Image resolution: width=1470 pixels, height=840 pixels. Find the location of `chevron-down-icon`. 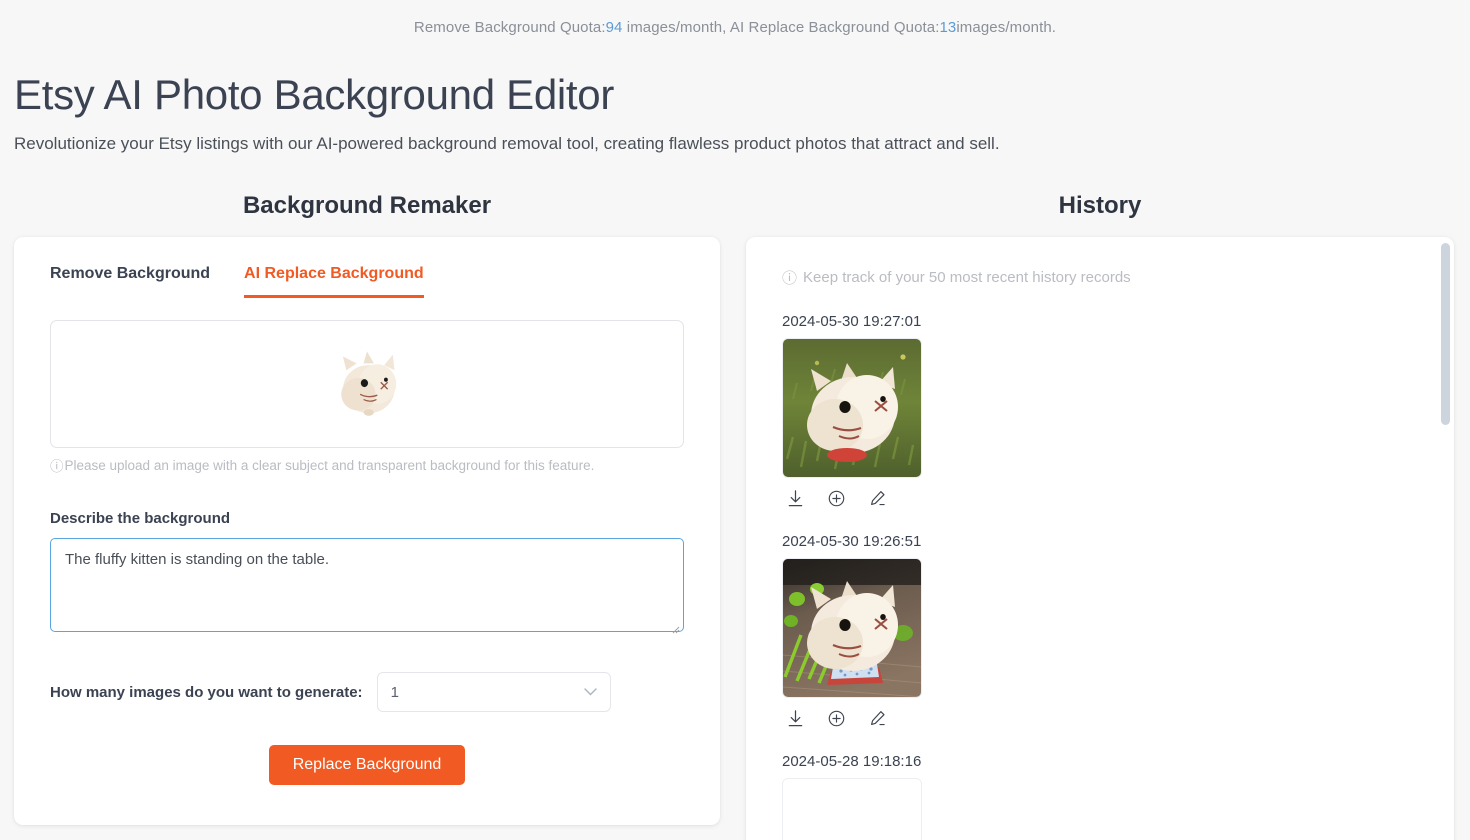

chevron-down-icon is located at coordinates (590, 692).